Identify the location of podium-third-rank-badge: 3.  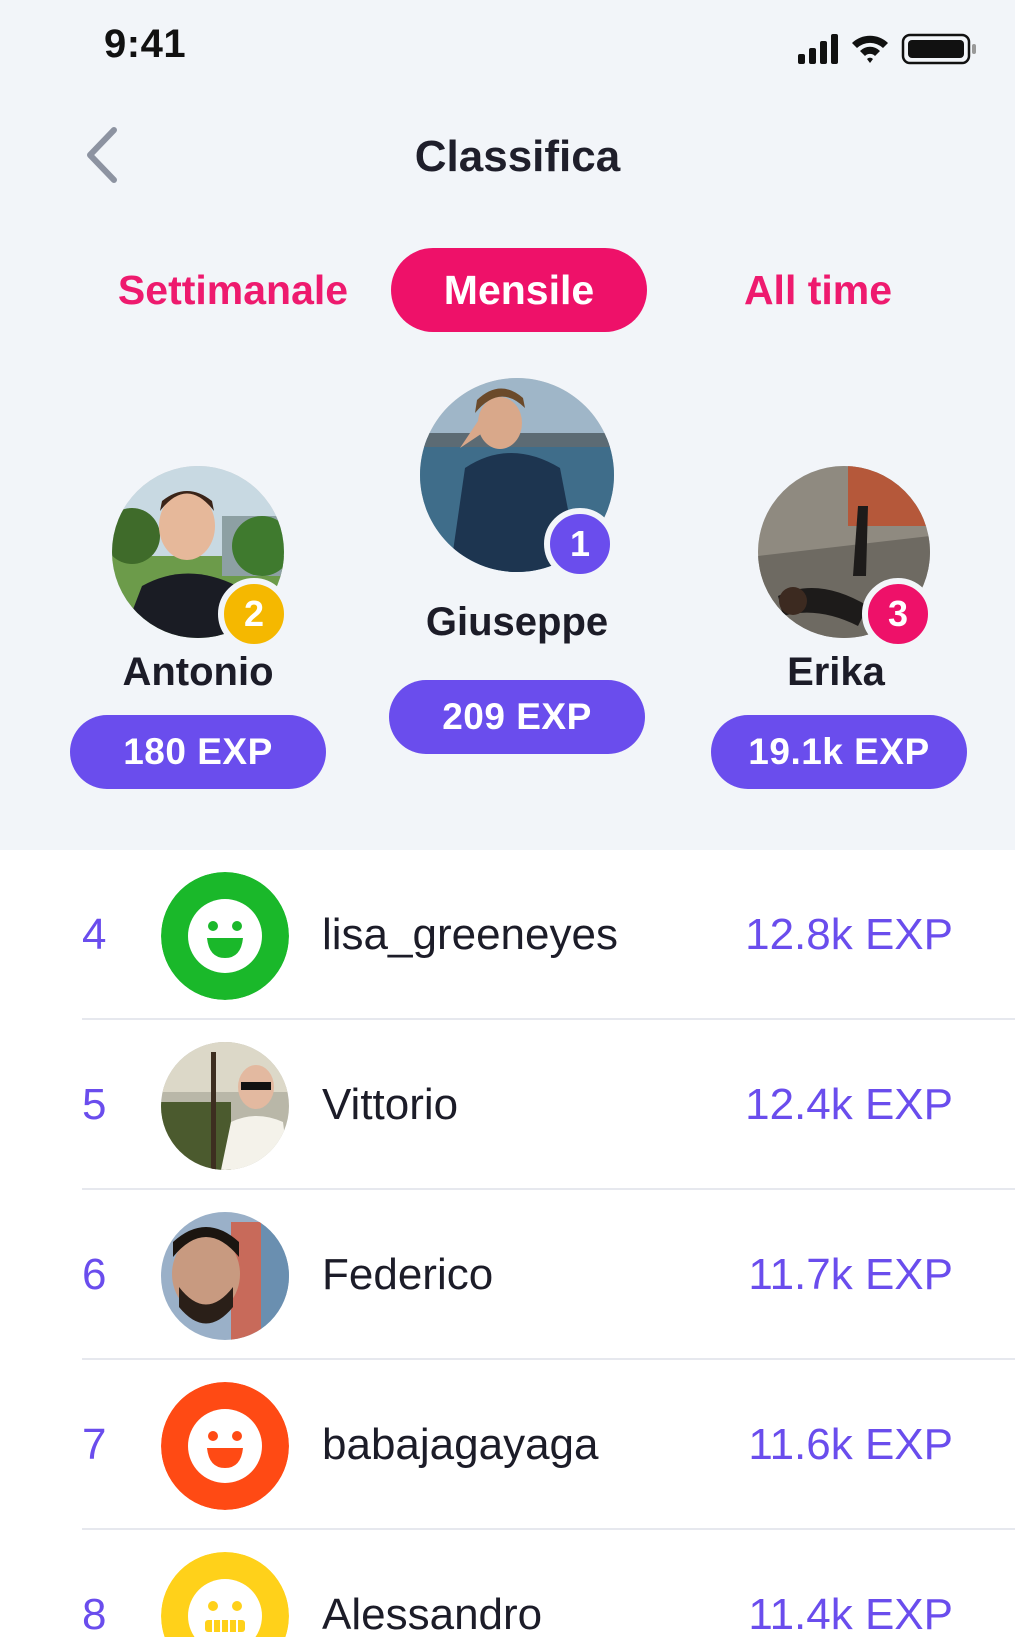
(898, 614).